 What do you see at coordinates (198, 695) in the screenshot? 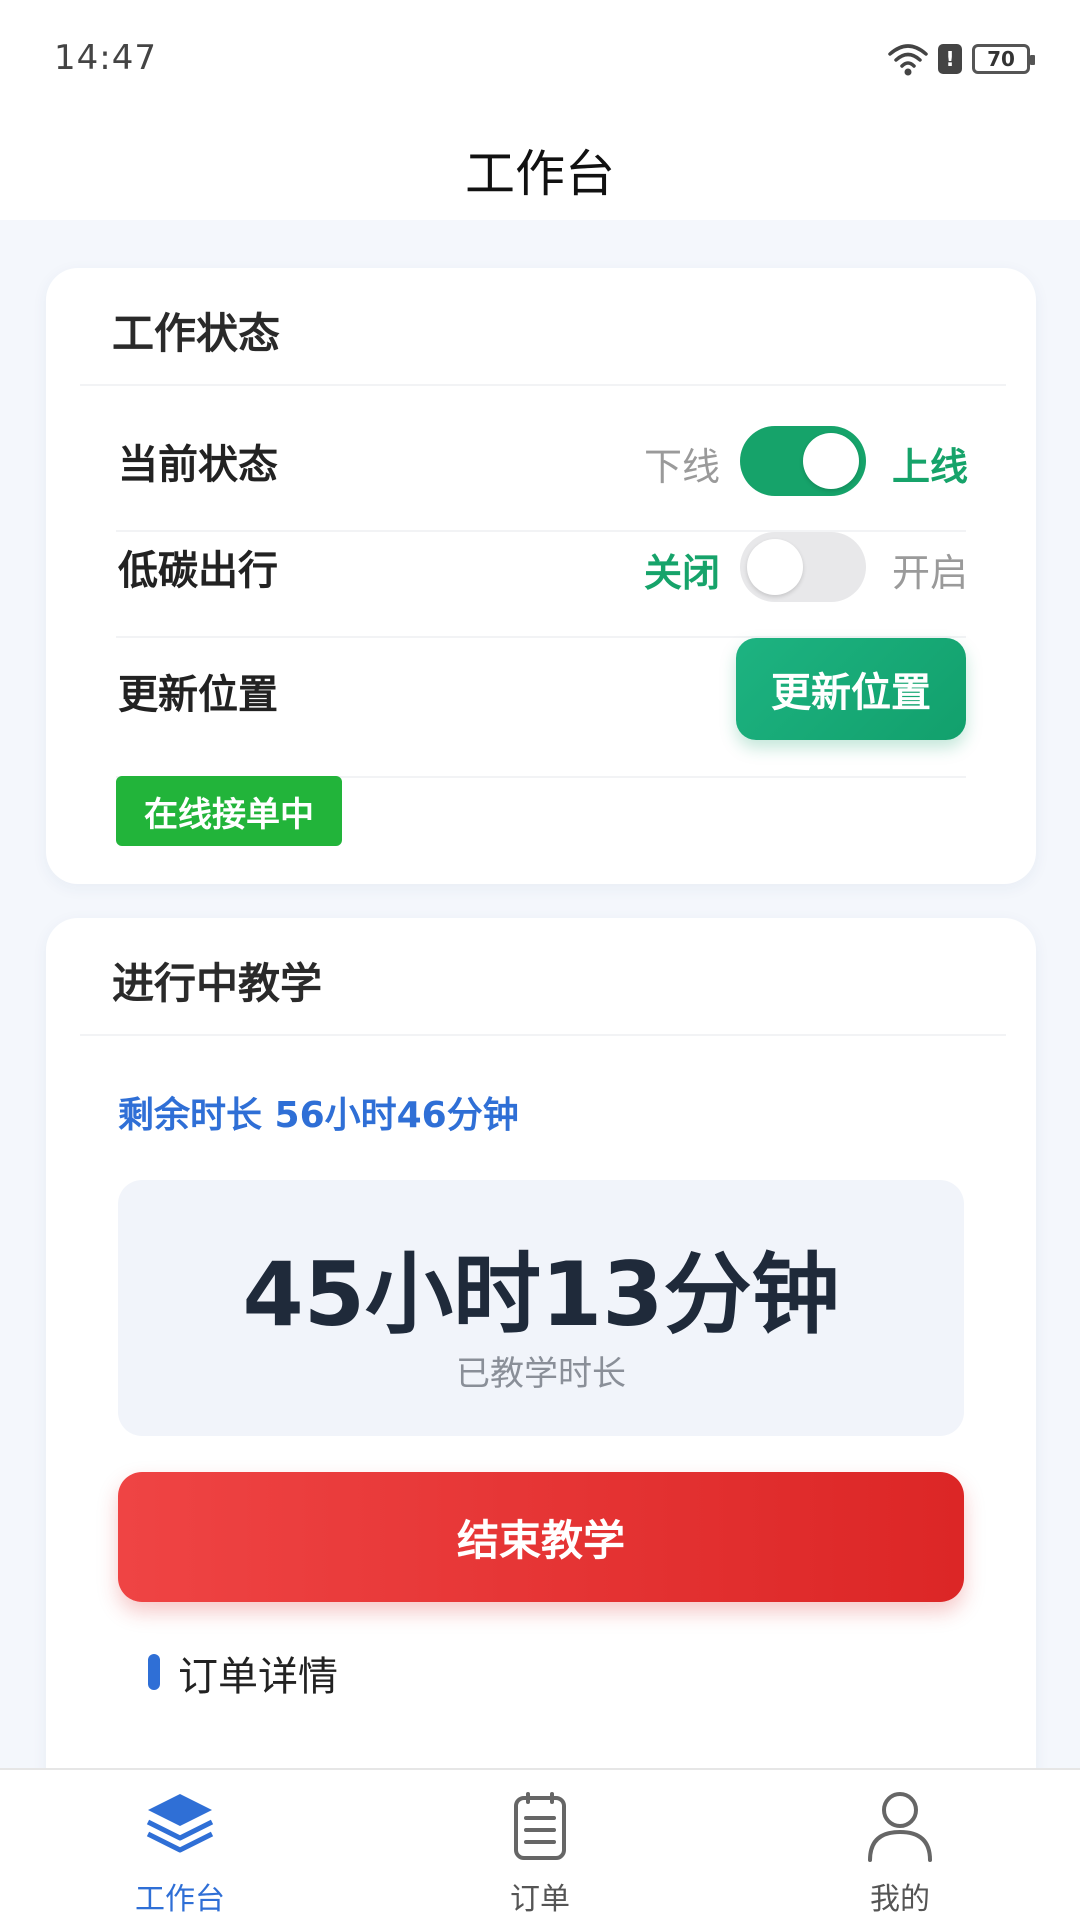
I see `update-location-label: 更新位置` at bounding box center [198, 695].